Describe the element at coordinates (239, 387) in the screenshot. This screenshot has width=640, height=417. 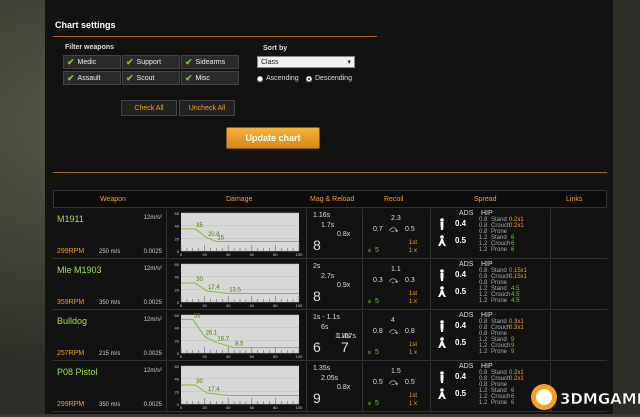
I see `damage-chart: 60402000 20 40 60 80 1003017.4` at that location.